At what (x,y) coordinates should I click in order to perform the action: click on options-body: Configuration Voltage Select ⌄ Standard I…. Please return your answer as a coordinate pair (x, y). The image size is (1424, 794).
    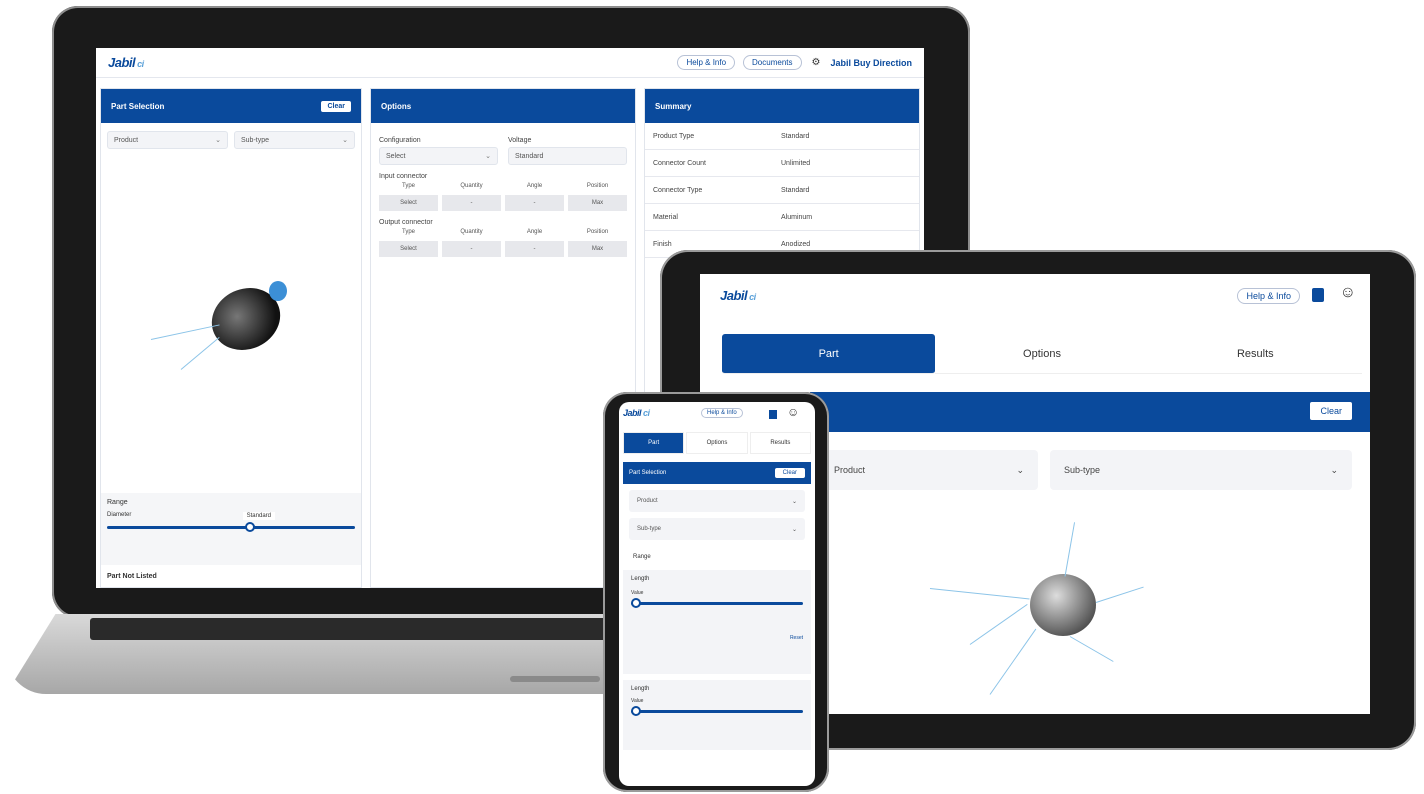
    Looking at the image, I should click on (503, 193).